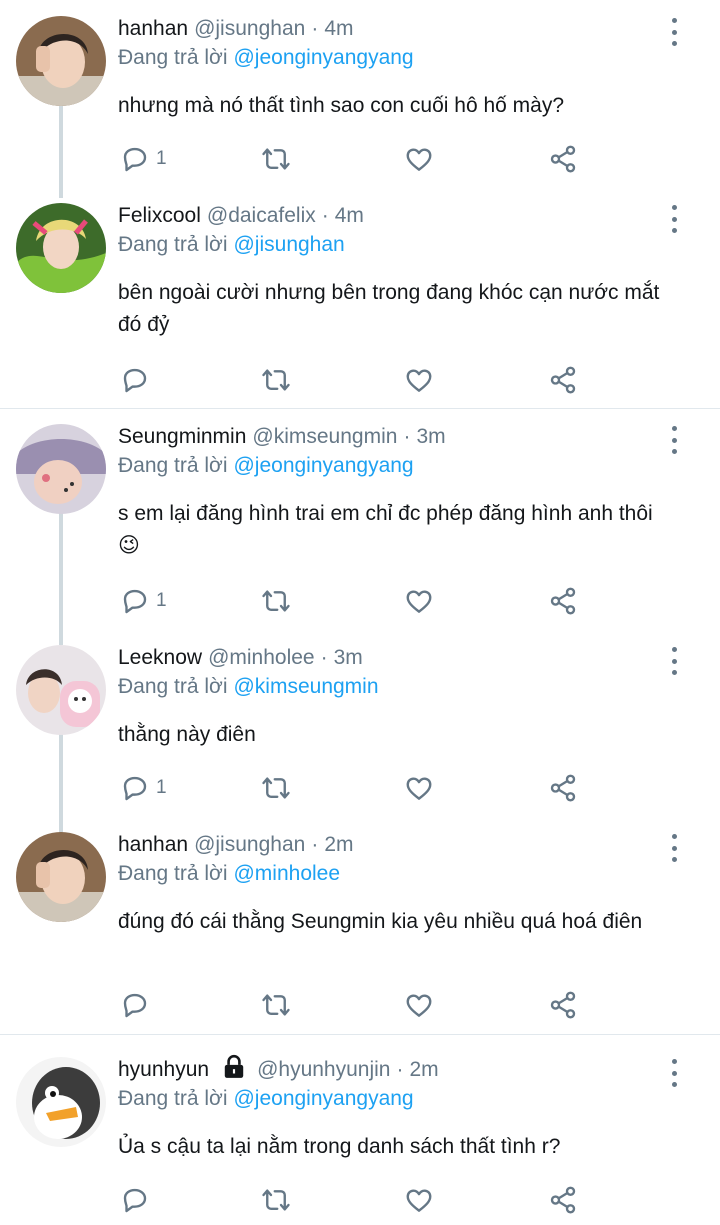  I want to click on display-name: Leeknow, so click(160, 658).